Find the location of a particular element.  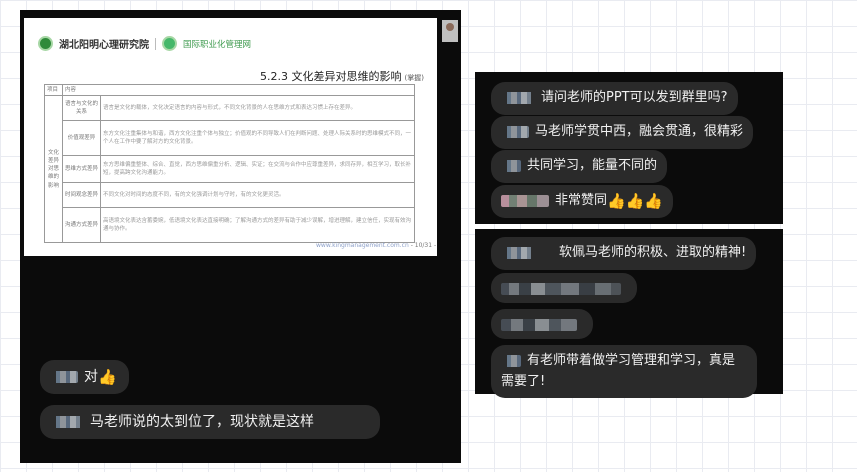

thumbs-up-icon: 👍 is located at coordinates (107, 377).